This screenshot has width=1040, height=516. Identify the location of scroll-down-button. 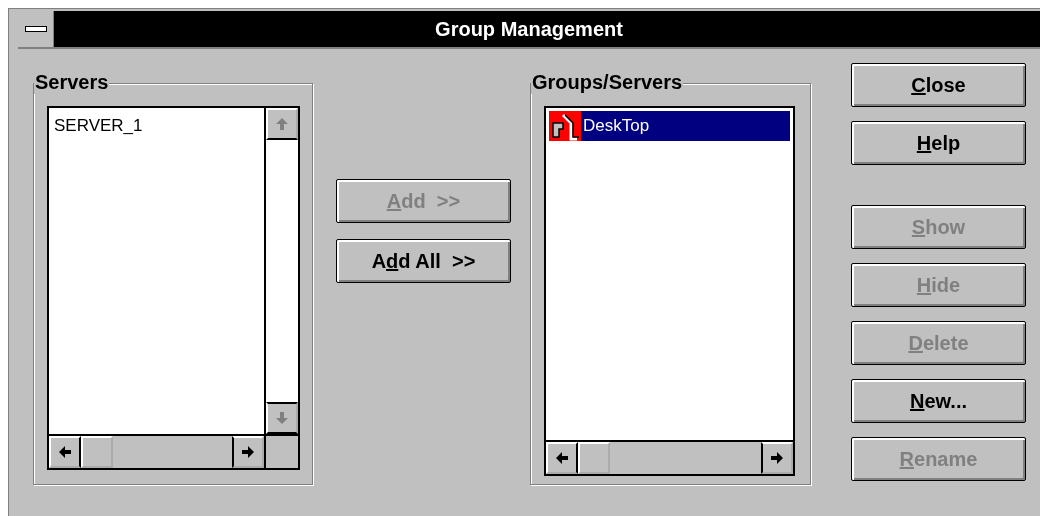
(282, 418).